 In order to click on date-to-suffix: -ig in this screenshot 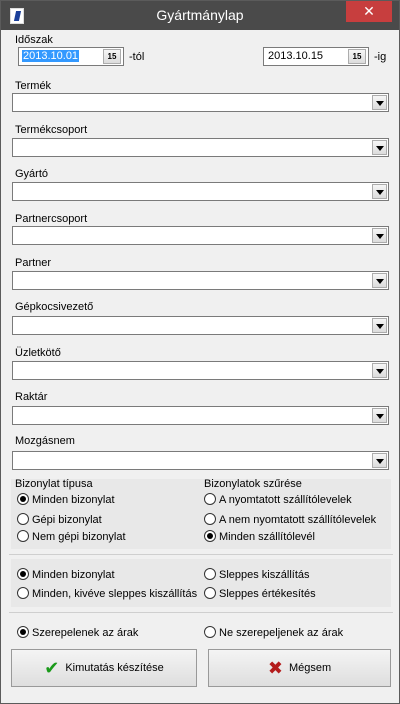, I will do `click(380, 57)`.